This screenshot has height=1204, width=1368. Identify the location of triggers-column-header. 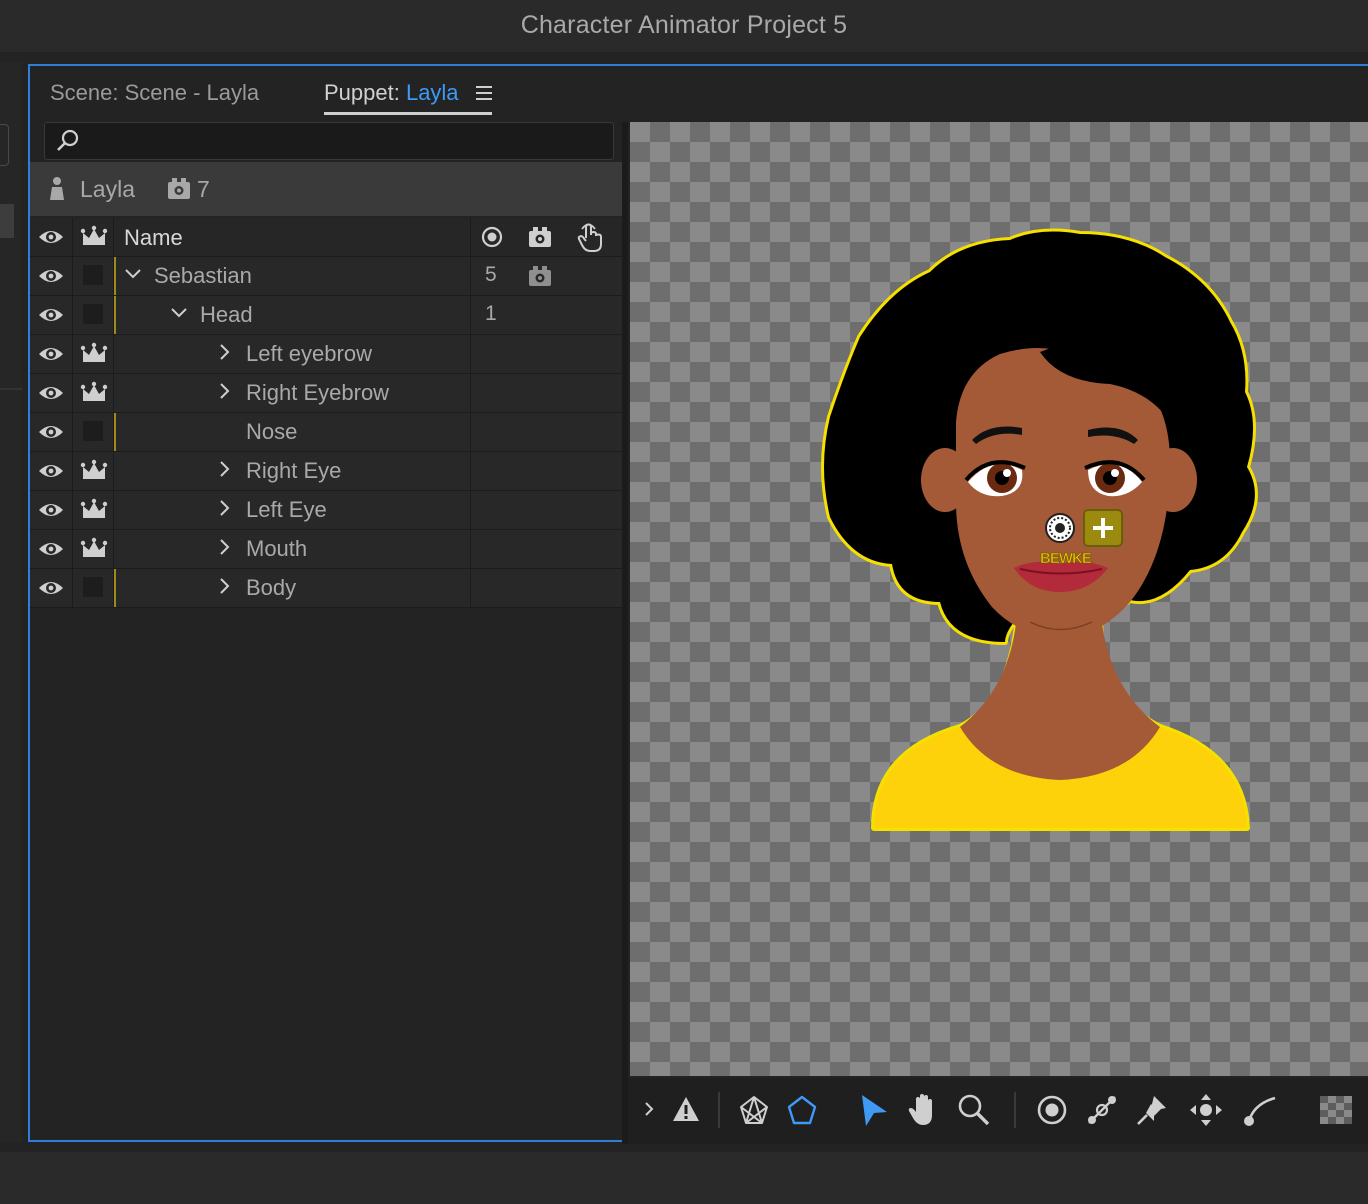
(590, 237).